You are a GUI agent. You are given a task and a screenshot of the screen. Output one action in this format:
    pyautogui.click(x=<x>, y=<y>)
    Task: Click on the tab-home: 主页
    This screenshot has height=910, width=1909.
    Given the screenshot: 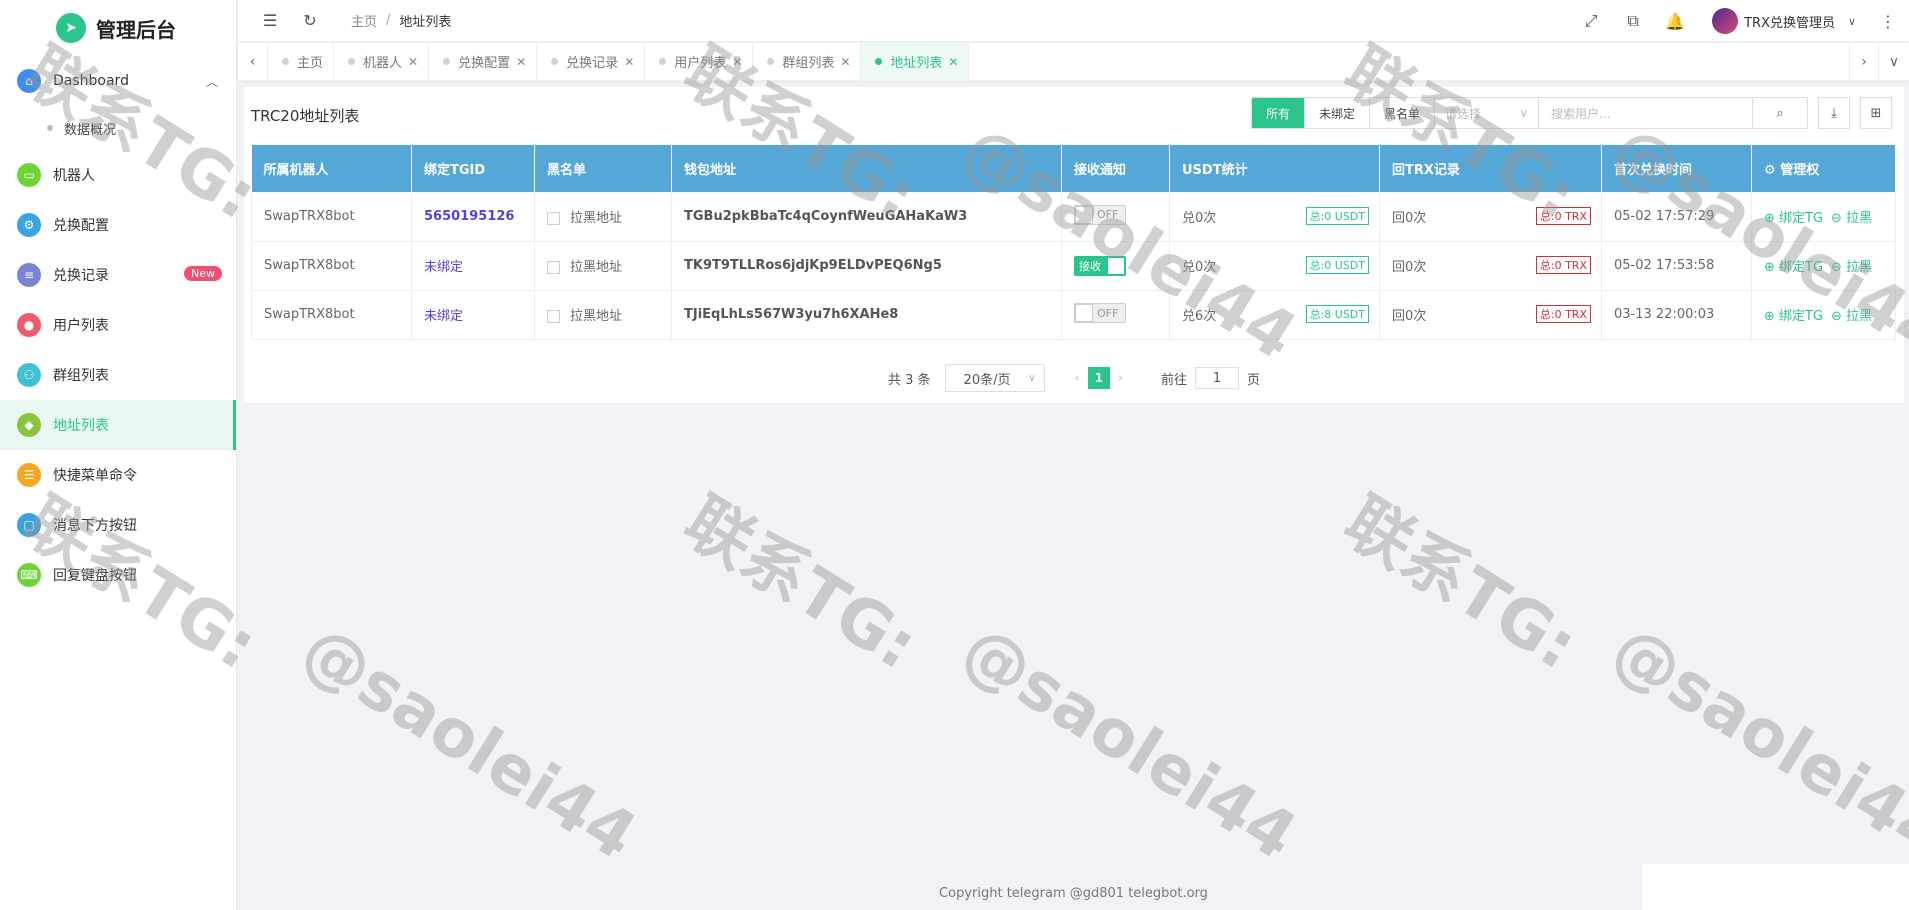 What is the action you would take?
    pyautogui.click(x=301, y=61)
    